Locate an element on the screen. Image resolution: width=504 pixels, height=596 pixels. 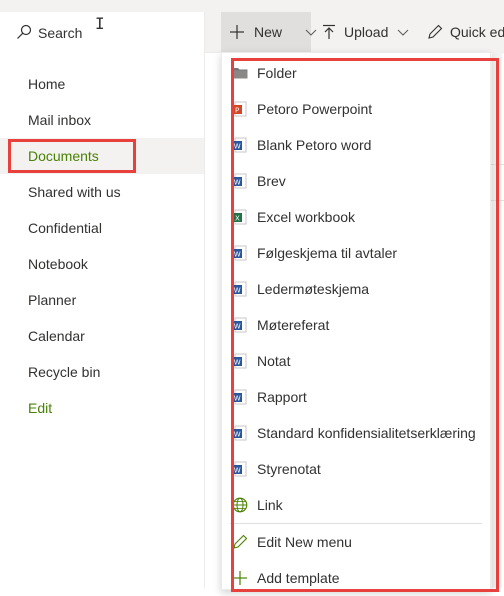
nav-item-home: Home is located at coordinates (102, 84).